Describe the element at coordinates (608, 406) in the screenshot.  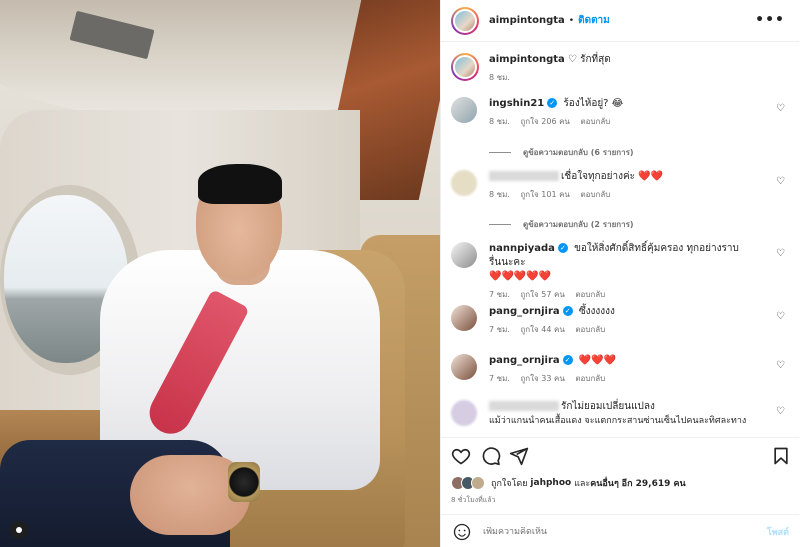
I see `comment-text: รักไม่ยอมเปลี่ยนแปลง` at that location.